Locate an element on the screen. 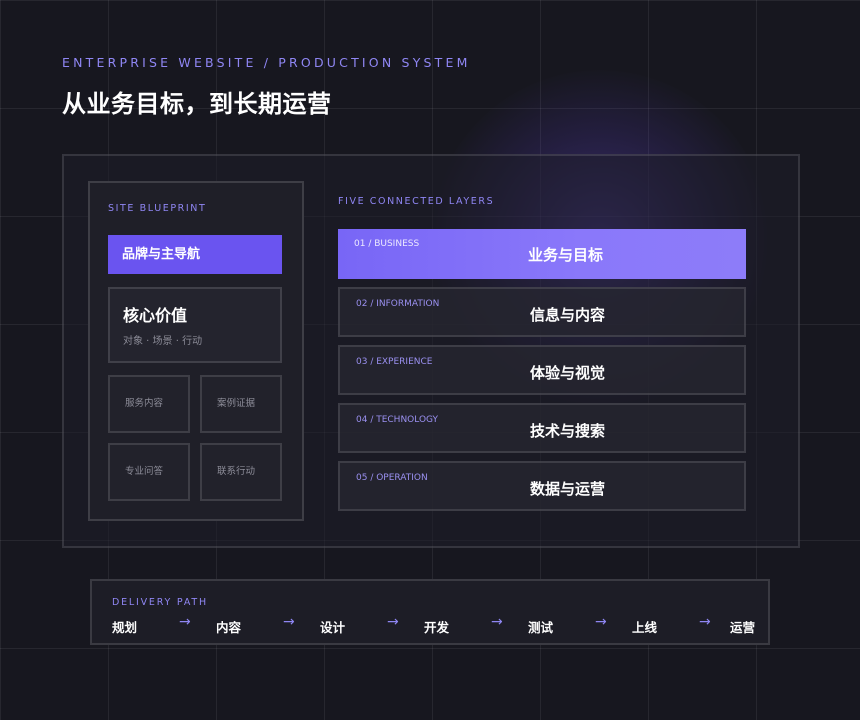 The image size is (860, 720). layer-name: 信息与内容 is located at coordinates (568, 315).